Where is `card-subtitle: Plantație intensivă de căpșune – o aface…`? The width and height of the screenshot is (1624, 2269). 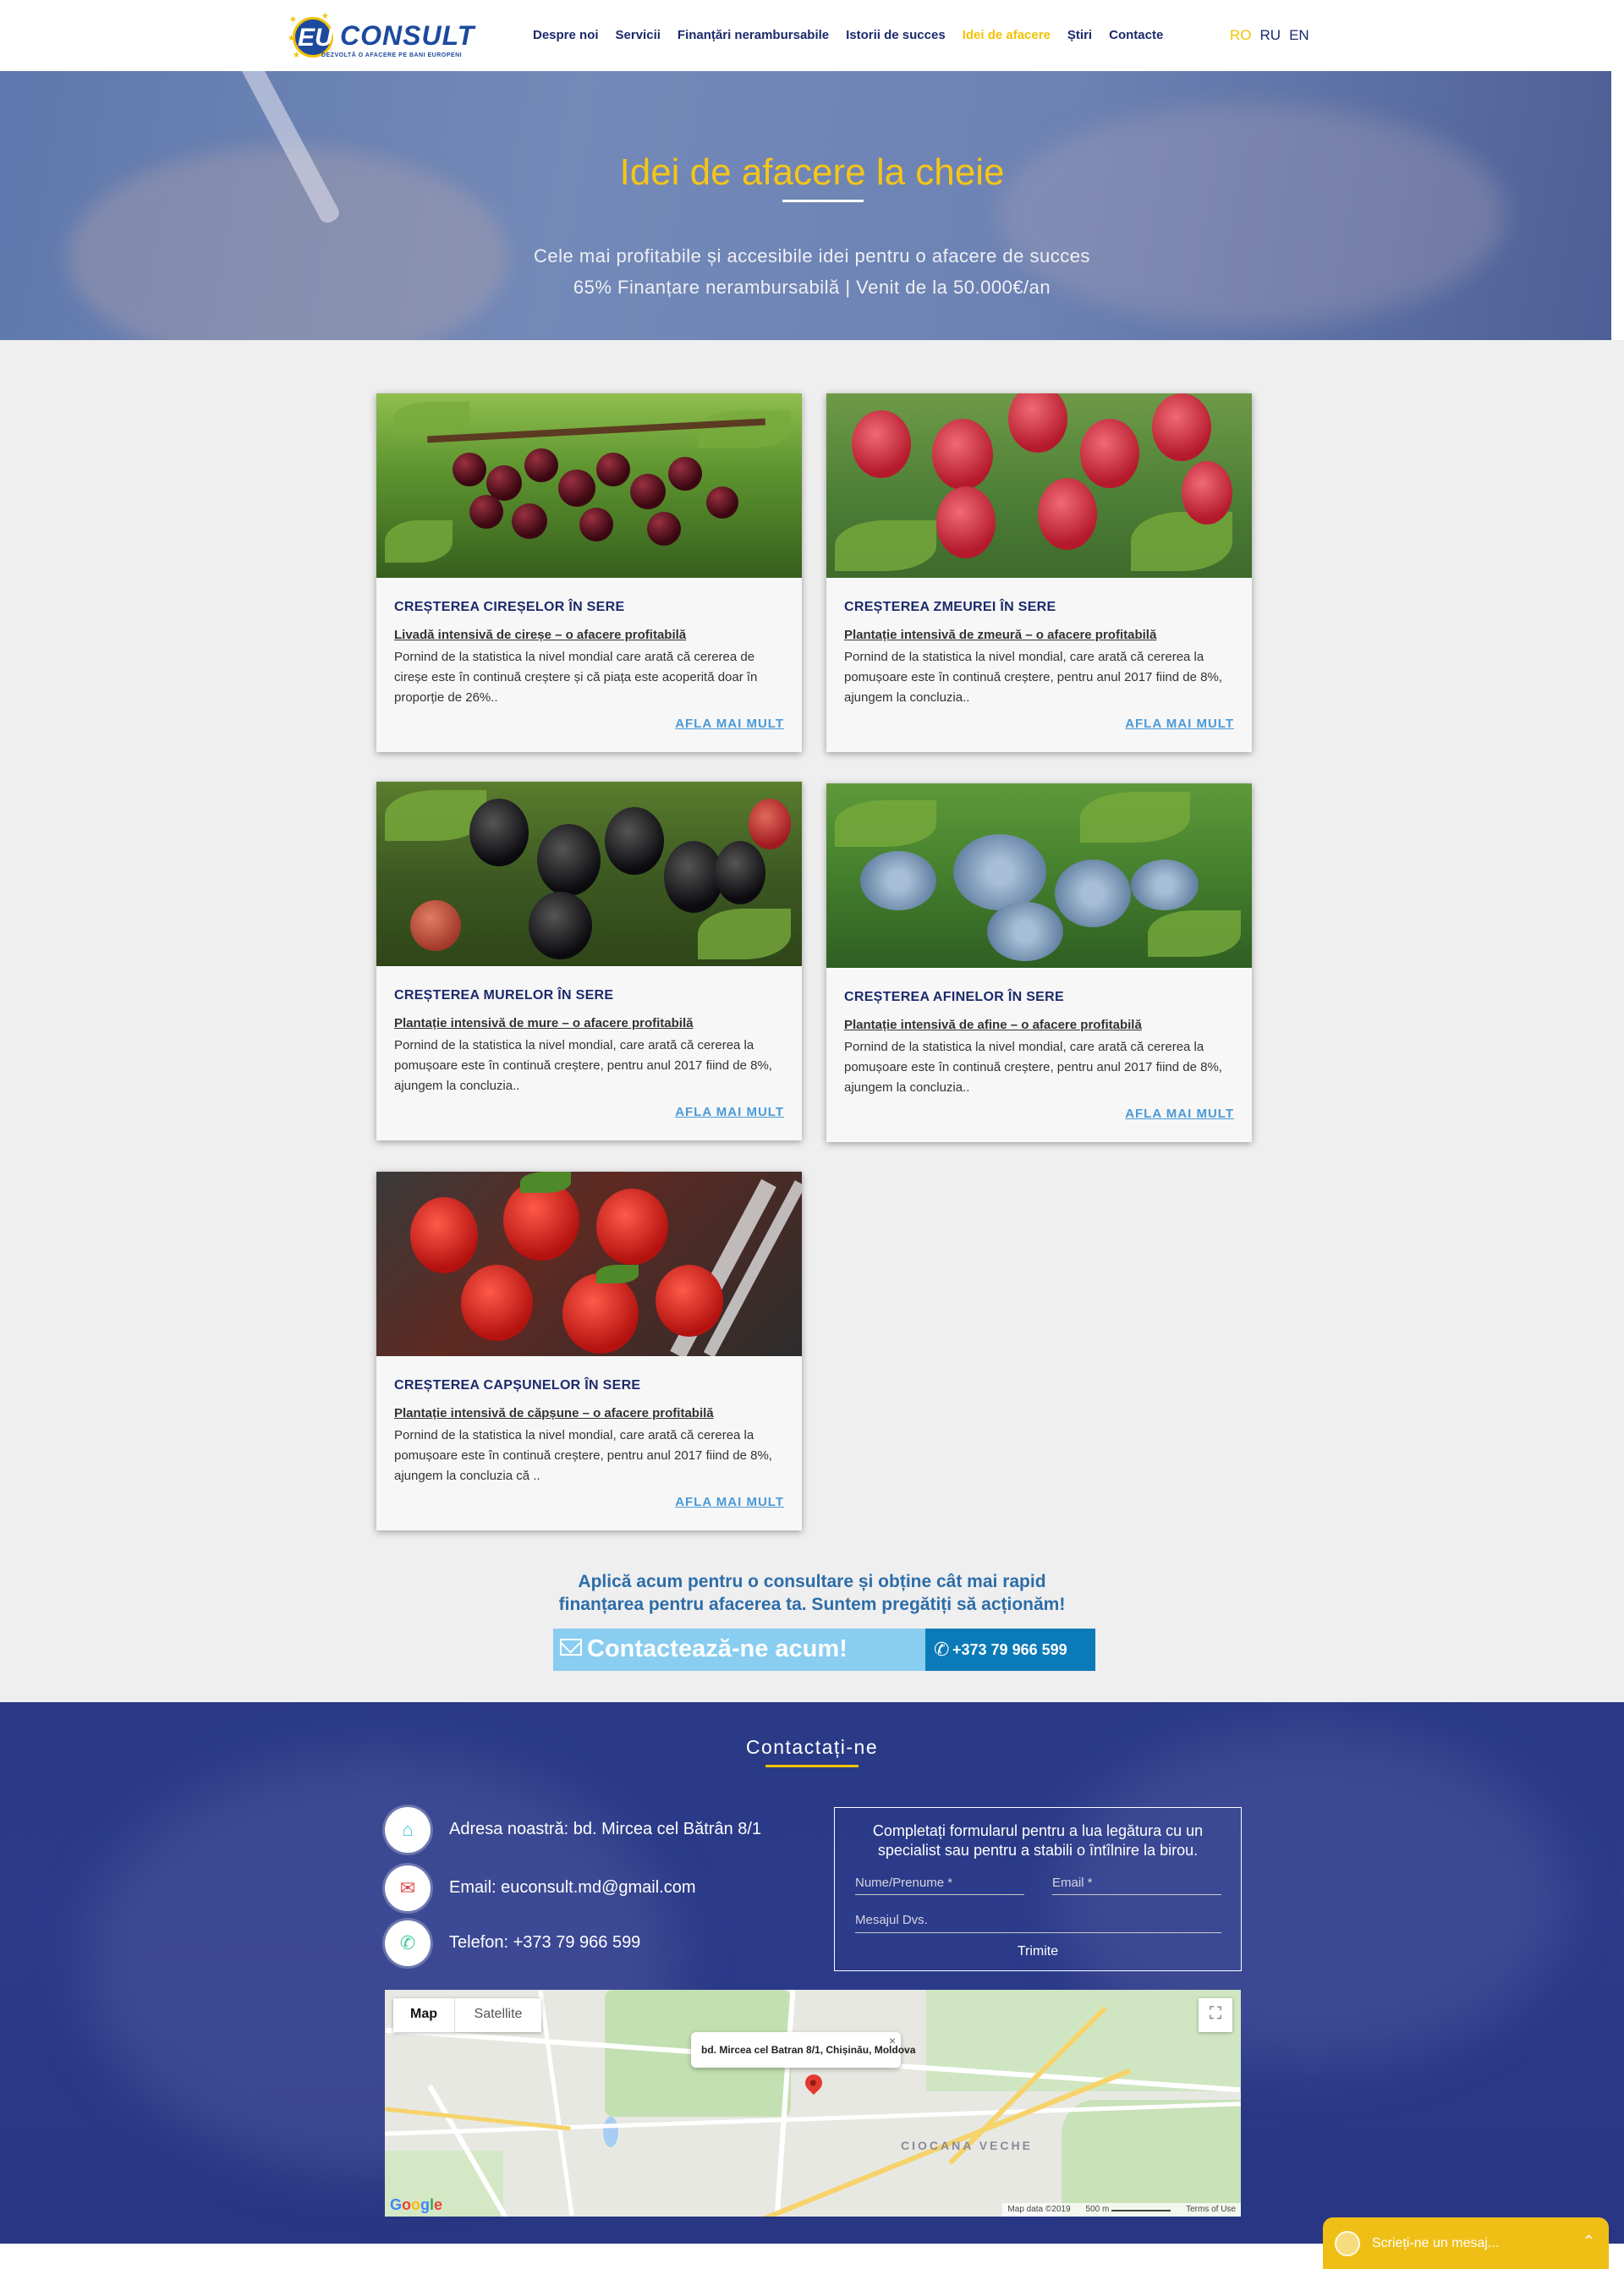 card-subtitle: Plantație intensivă de căpșune – o aface… is located at coordinates (554, 1413).